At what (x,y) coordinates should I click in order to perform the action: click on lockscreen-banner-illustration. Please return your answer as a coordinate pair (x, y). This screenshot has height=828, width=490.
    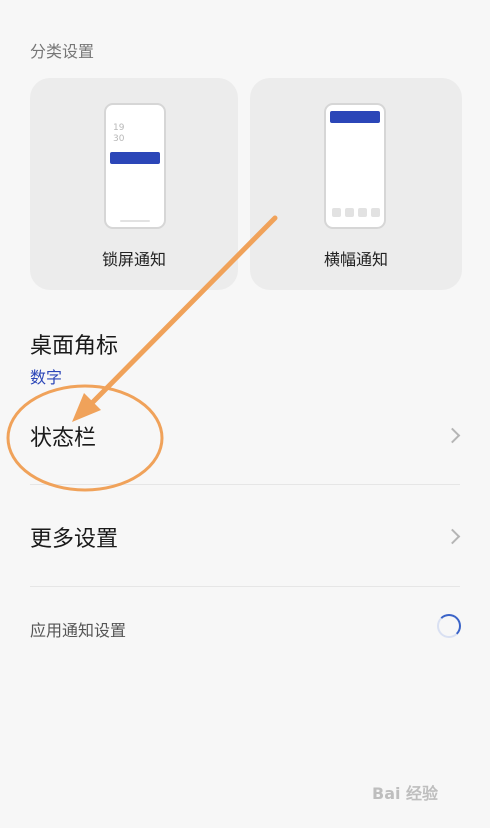
    Looking at the image, I should click on (135, 158).